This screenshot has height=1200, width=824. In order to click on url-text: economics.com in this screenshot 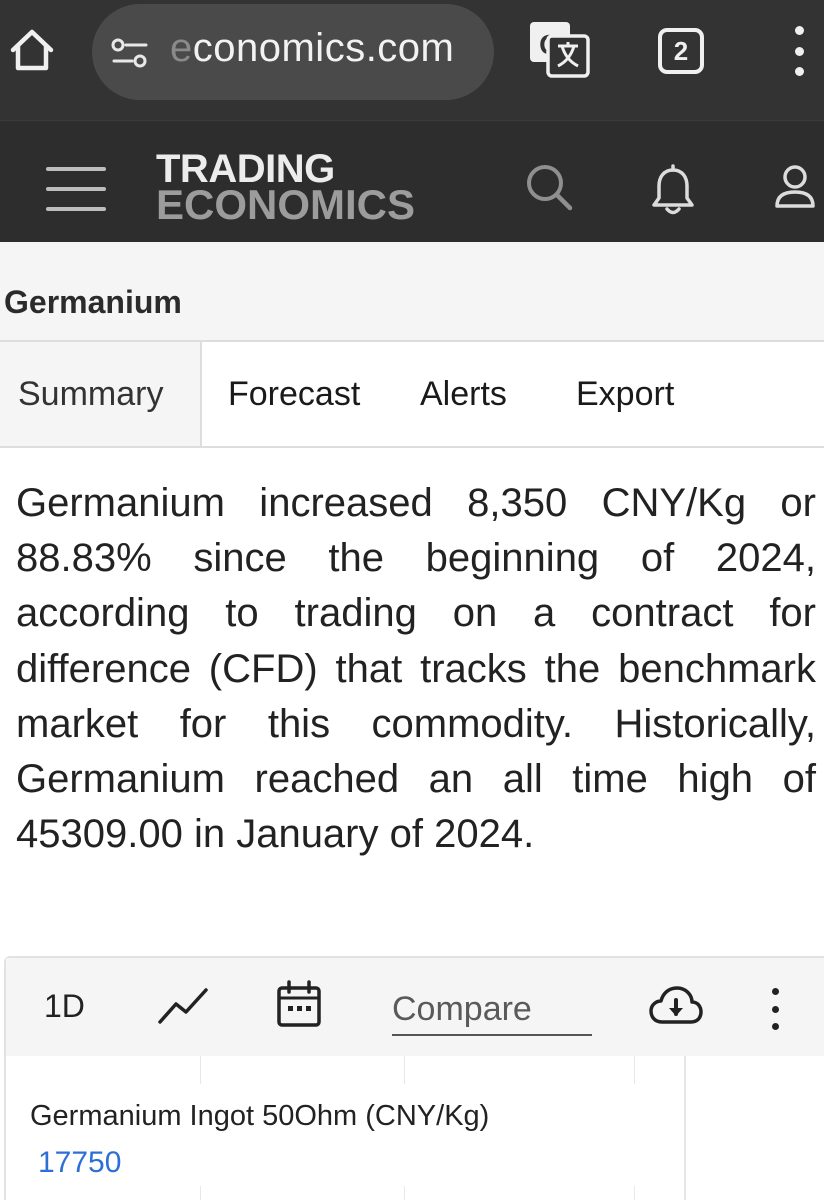, I will do `click(312, 48)`.